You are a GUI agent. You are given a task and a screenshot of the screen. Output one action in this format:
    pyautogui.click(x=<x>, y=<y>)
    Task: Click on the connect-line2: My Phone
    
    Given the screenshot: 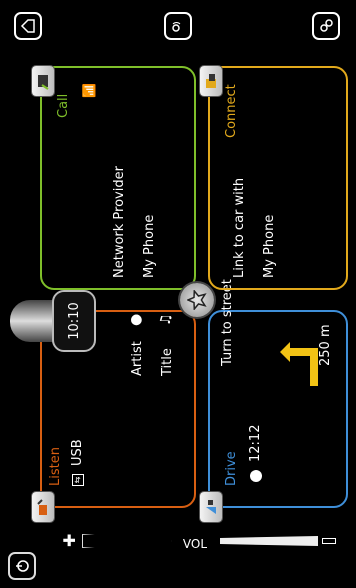 What is the action you would take?
    pyautogui.click(x=269, y=246)
    